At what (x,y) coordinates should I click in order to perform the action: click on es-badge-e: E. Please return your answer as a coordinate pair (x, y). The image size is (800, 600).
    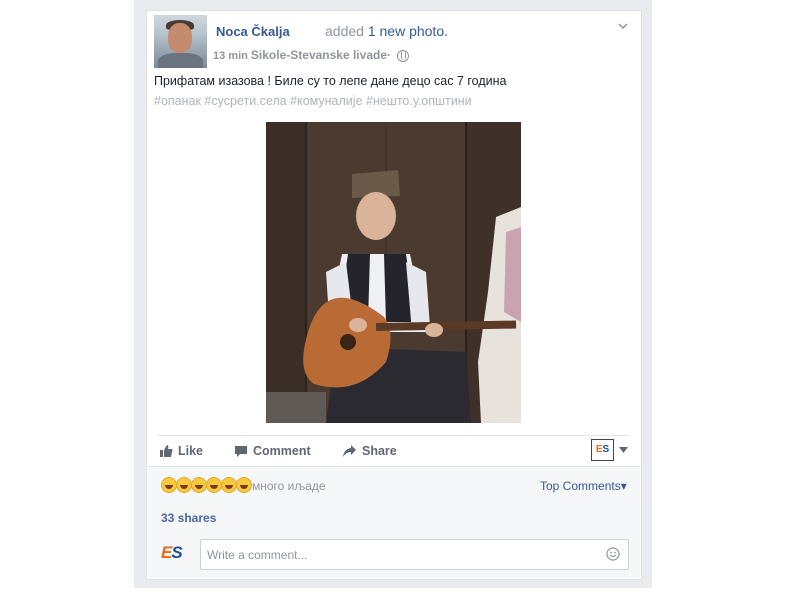
    Looking at the image, I should click on (599, 449).